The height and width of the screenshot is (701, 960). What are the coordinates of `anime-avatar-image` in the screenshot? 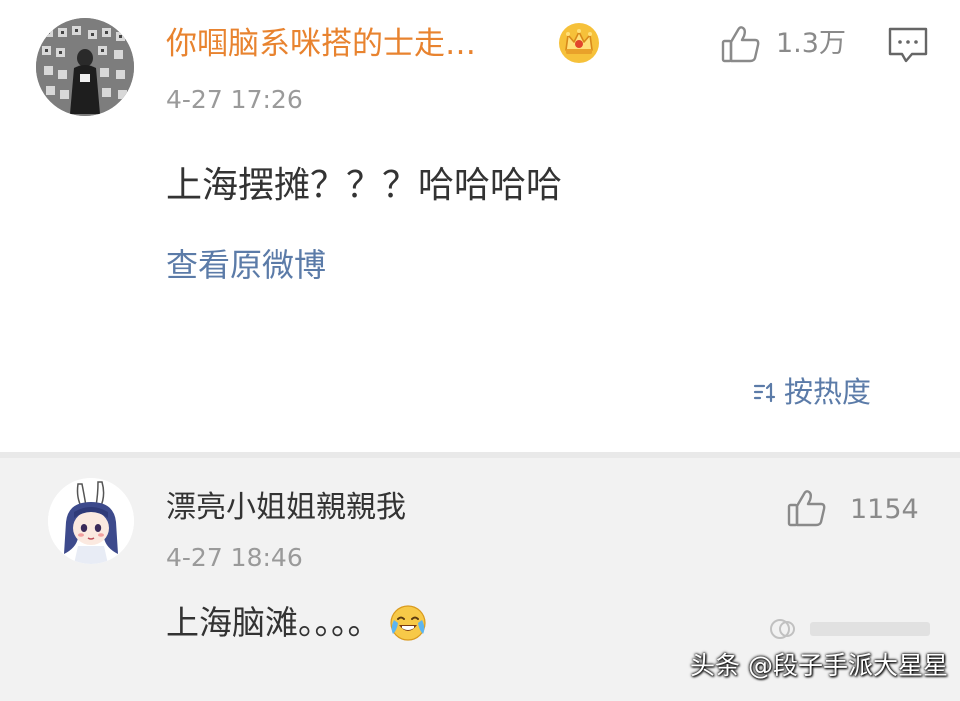 It's located at (91, 521).